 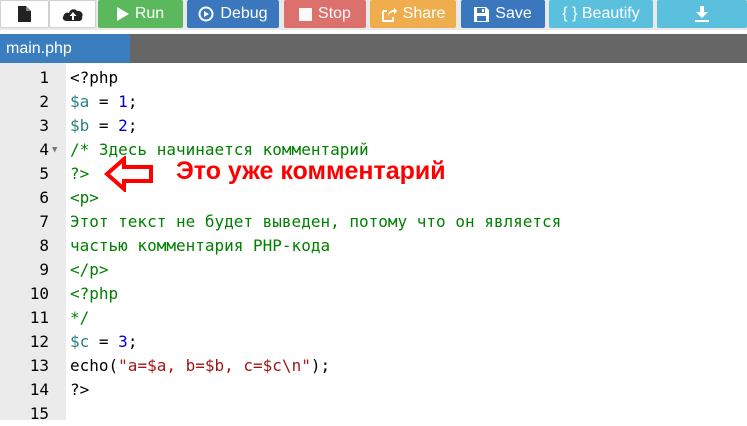 I want to click on line-number: 5, so click(x=44, y=173).